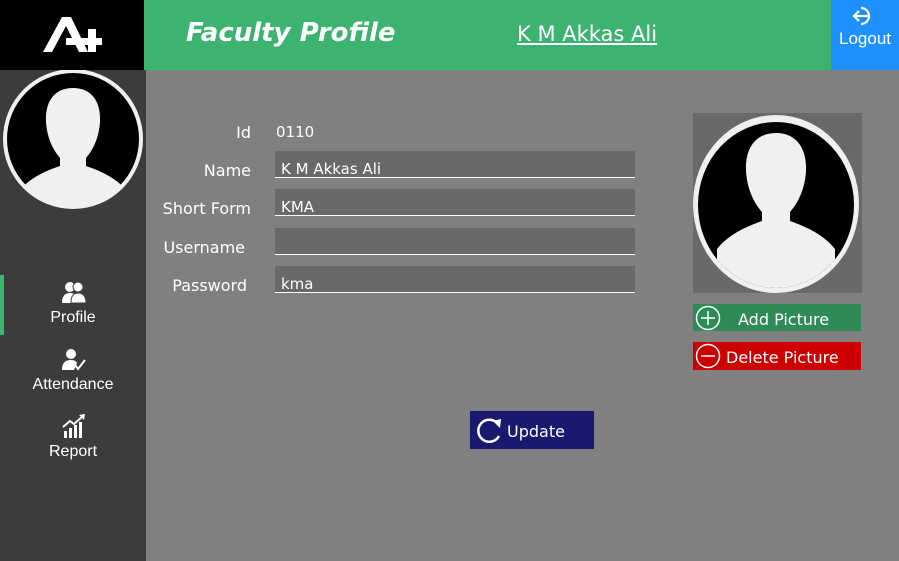  I want to click on username-field, so click(455, 241).